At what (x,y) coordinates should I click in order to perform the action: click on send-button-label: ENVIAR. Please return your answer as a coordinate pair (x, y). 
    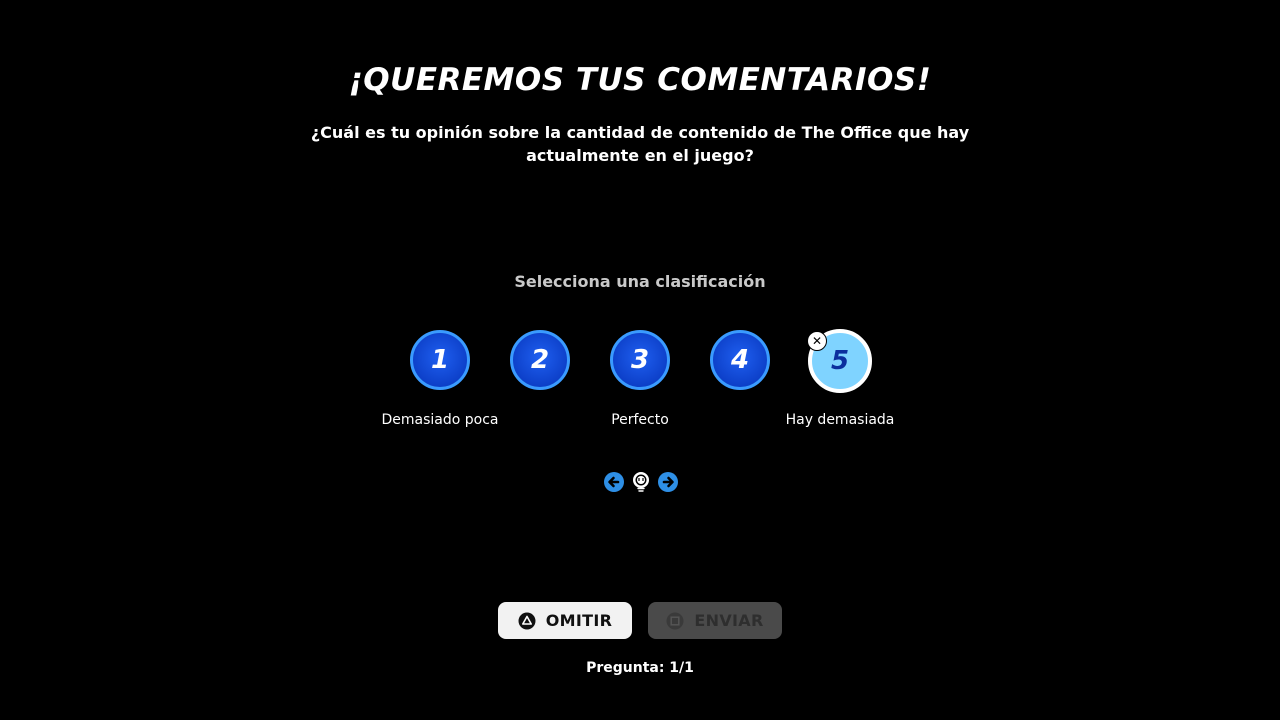
    Looking at the image, I should click on (729, 620).